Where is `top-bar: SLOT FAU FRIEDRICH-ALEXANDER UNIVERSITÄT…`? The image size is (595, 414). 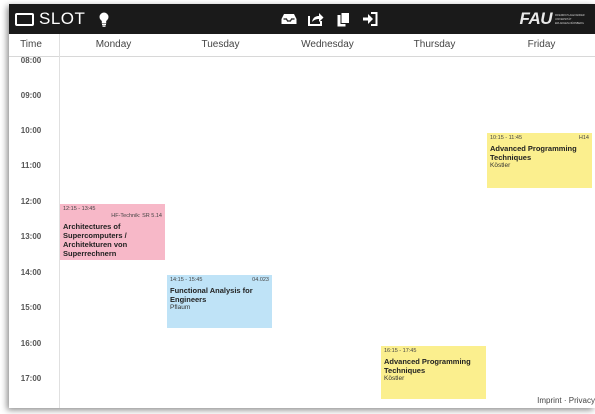
top-bar: SLOT FAU FRIEDRICH-ALEXANDER UNIVERSITÄT… is located at coordinates (302, 19).